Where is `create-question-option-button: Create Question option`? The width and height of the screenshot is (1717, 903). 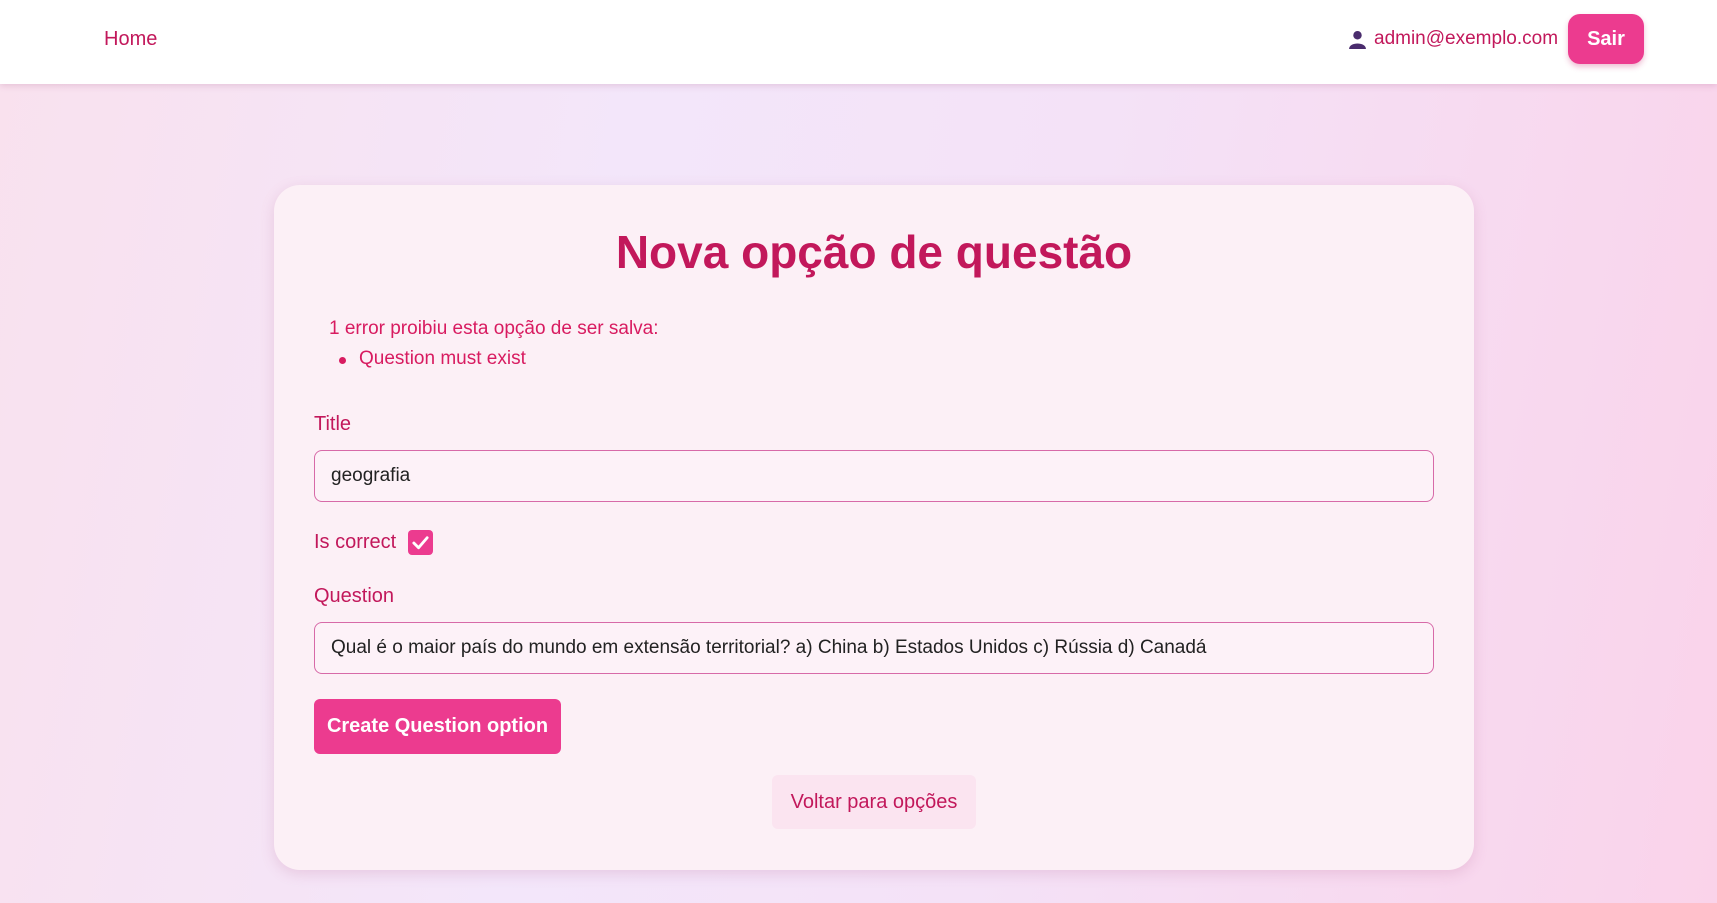
create-question-option-button: Create Question option is located at coordinates (437, 726).